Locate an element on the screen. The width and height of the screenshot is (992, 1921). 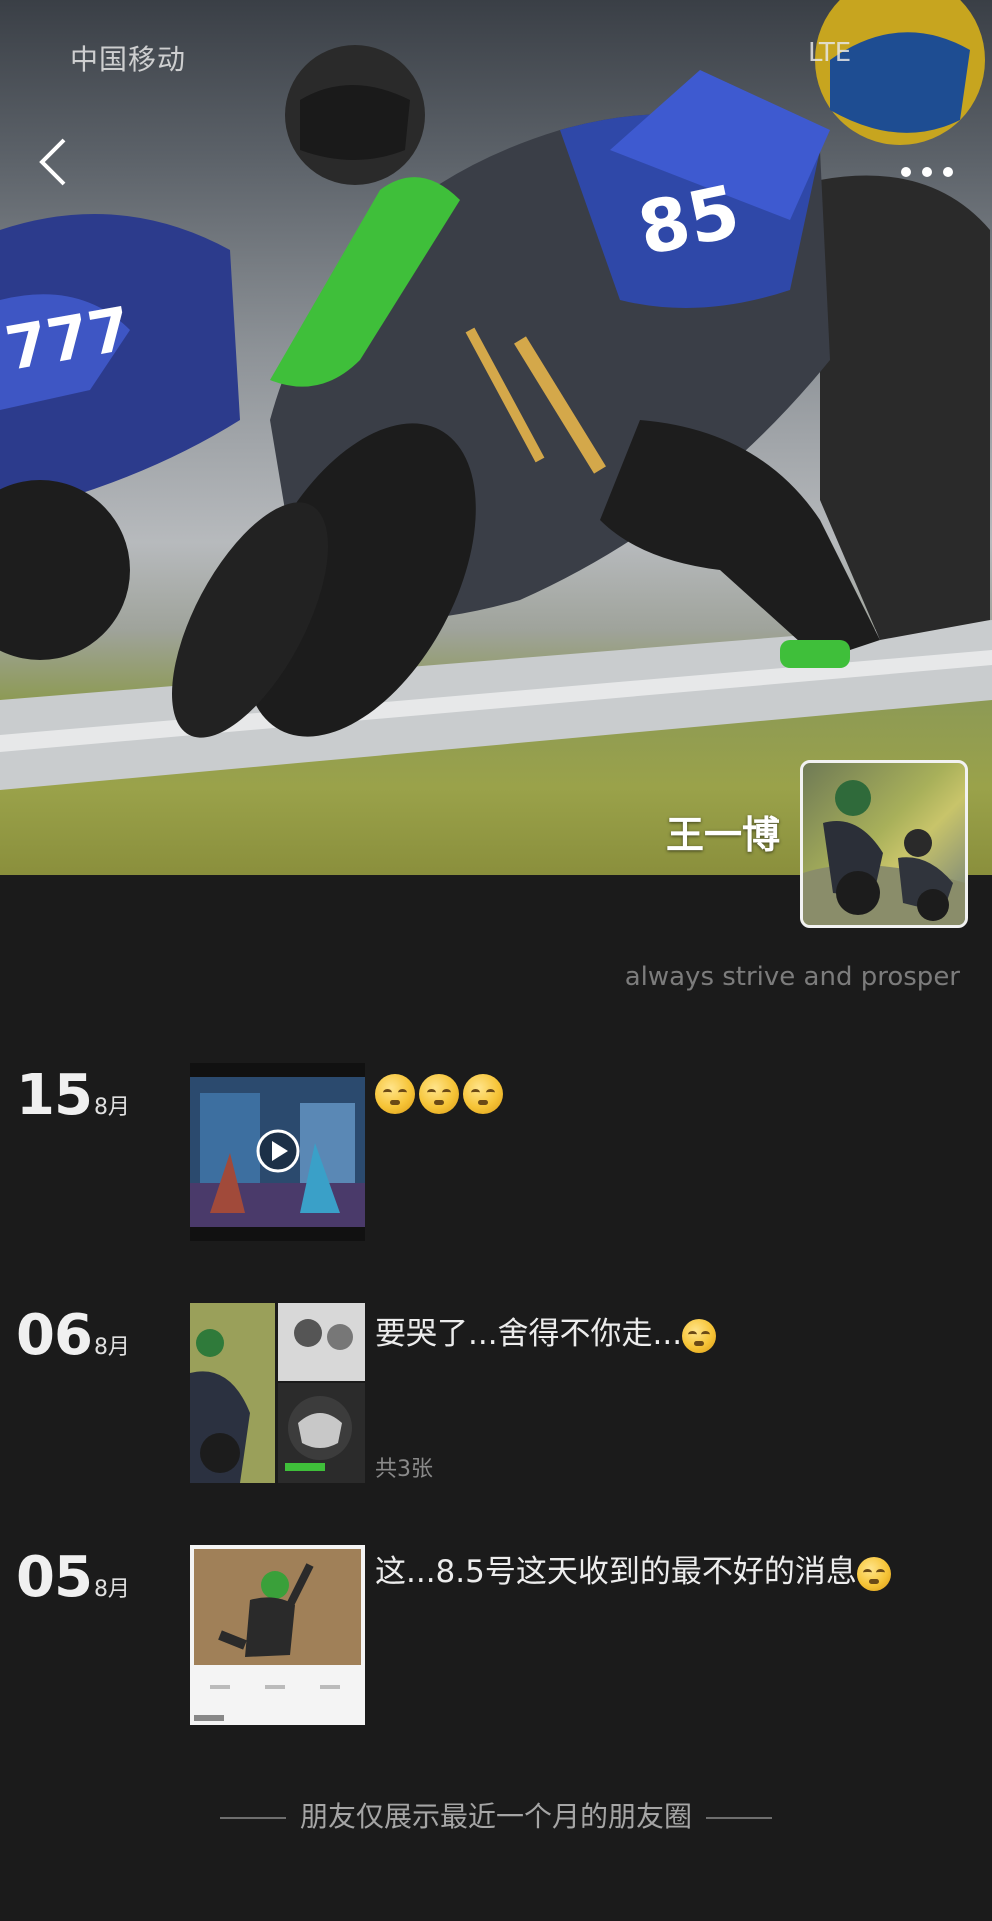
post-caption: 这...8.5号这天收到的最不好的消息 is located at coordinates (640, 1572).